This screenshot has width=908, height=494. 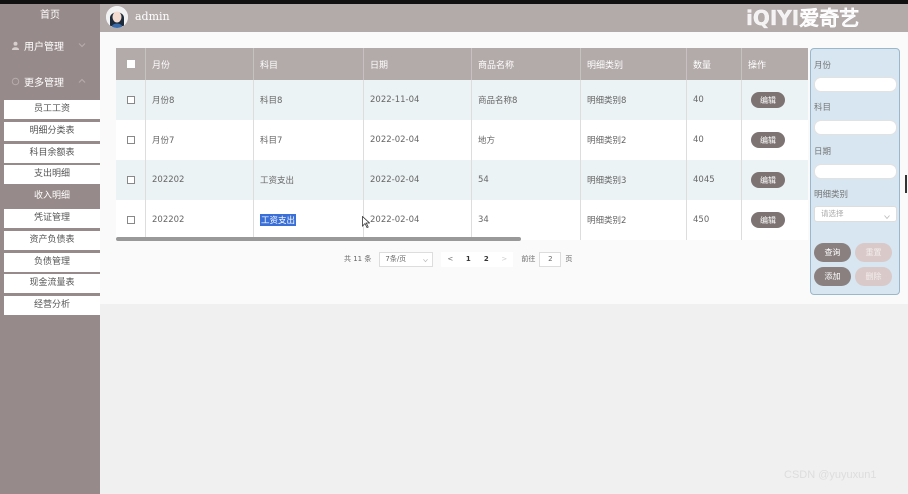 I want to click on goto-page-input: 2, so click(x=550, y=259).